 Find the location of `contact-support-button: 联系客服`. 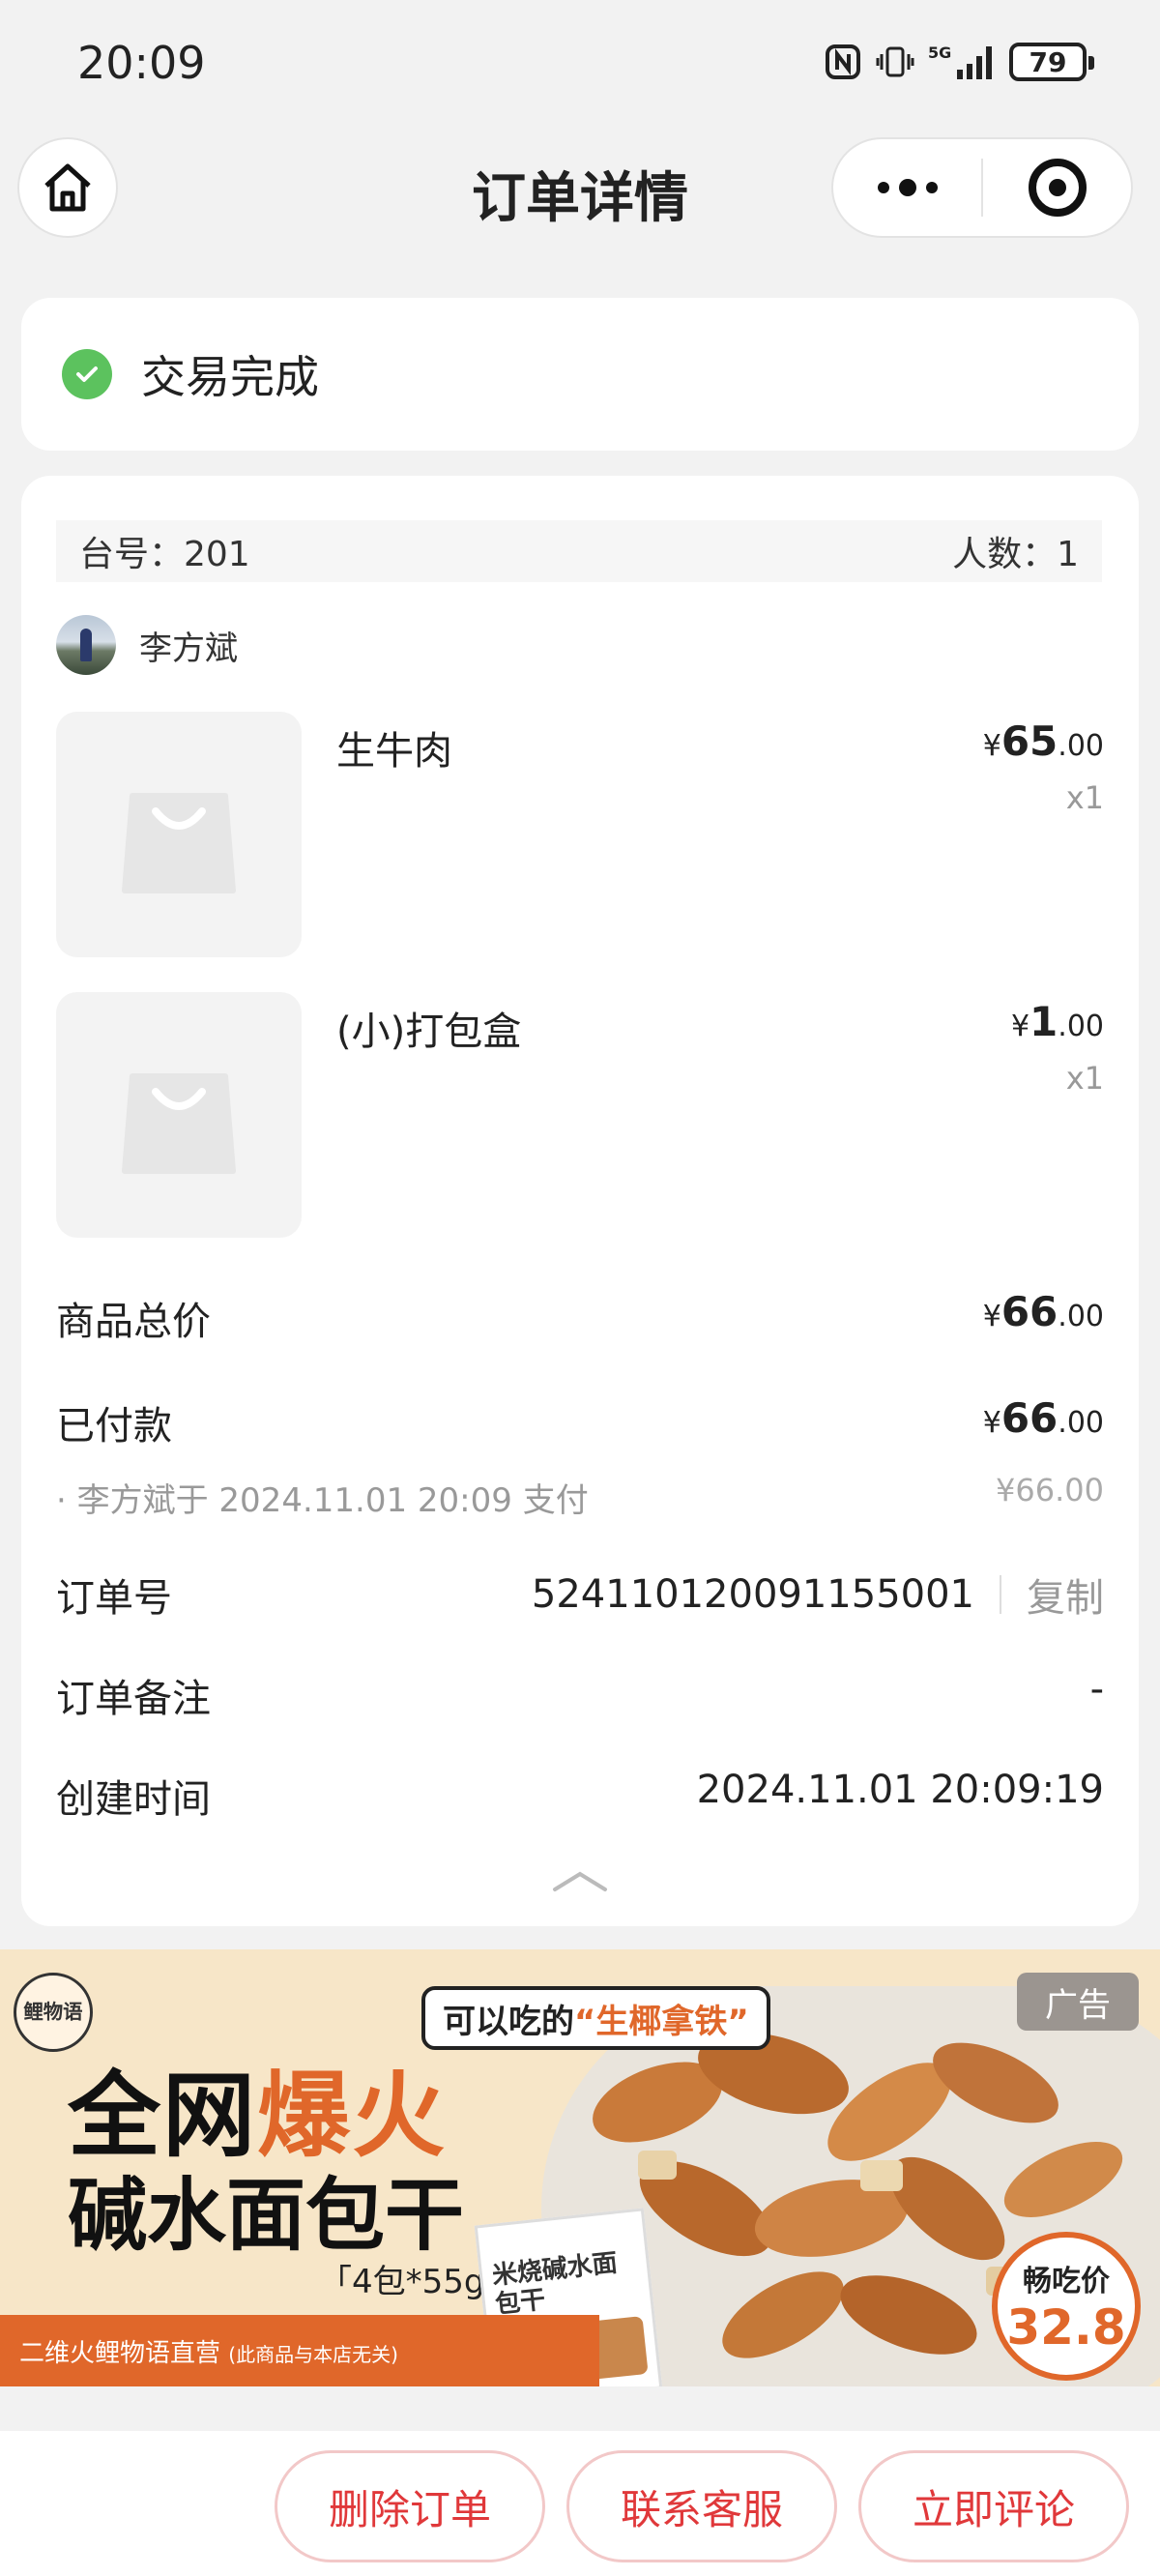

contact-support-button: 联系客服 is located at coordinates (701, 2506).